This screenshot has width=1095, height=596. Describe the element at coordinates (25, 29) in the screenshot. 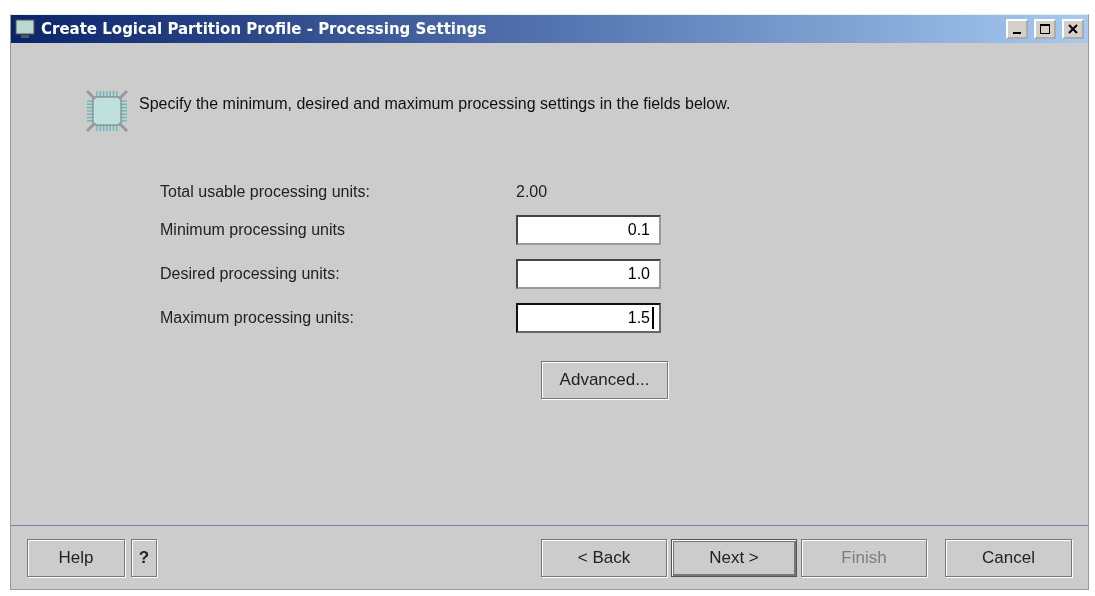

I see `monitor-icon` at that location.